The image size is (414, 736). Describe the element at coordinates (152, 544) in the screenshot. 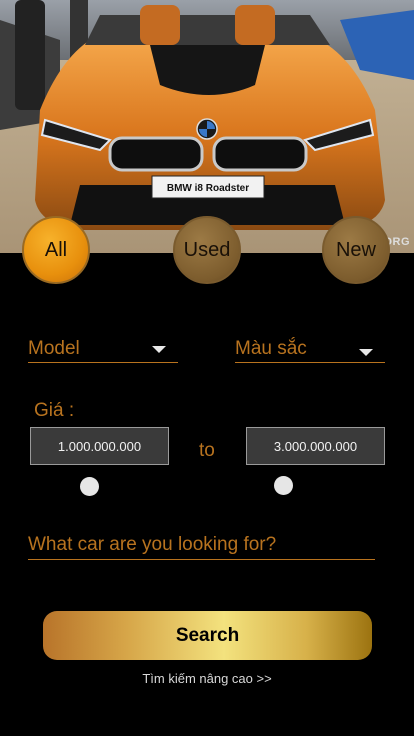

I see `search-input-placeholder: What car are you looking for?` at that location.